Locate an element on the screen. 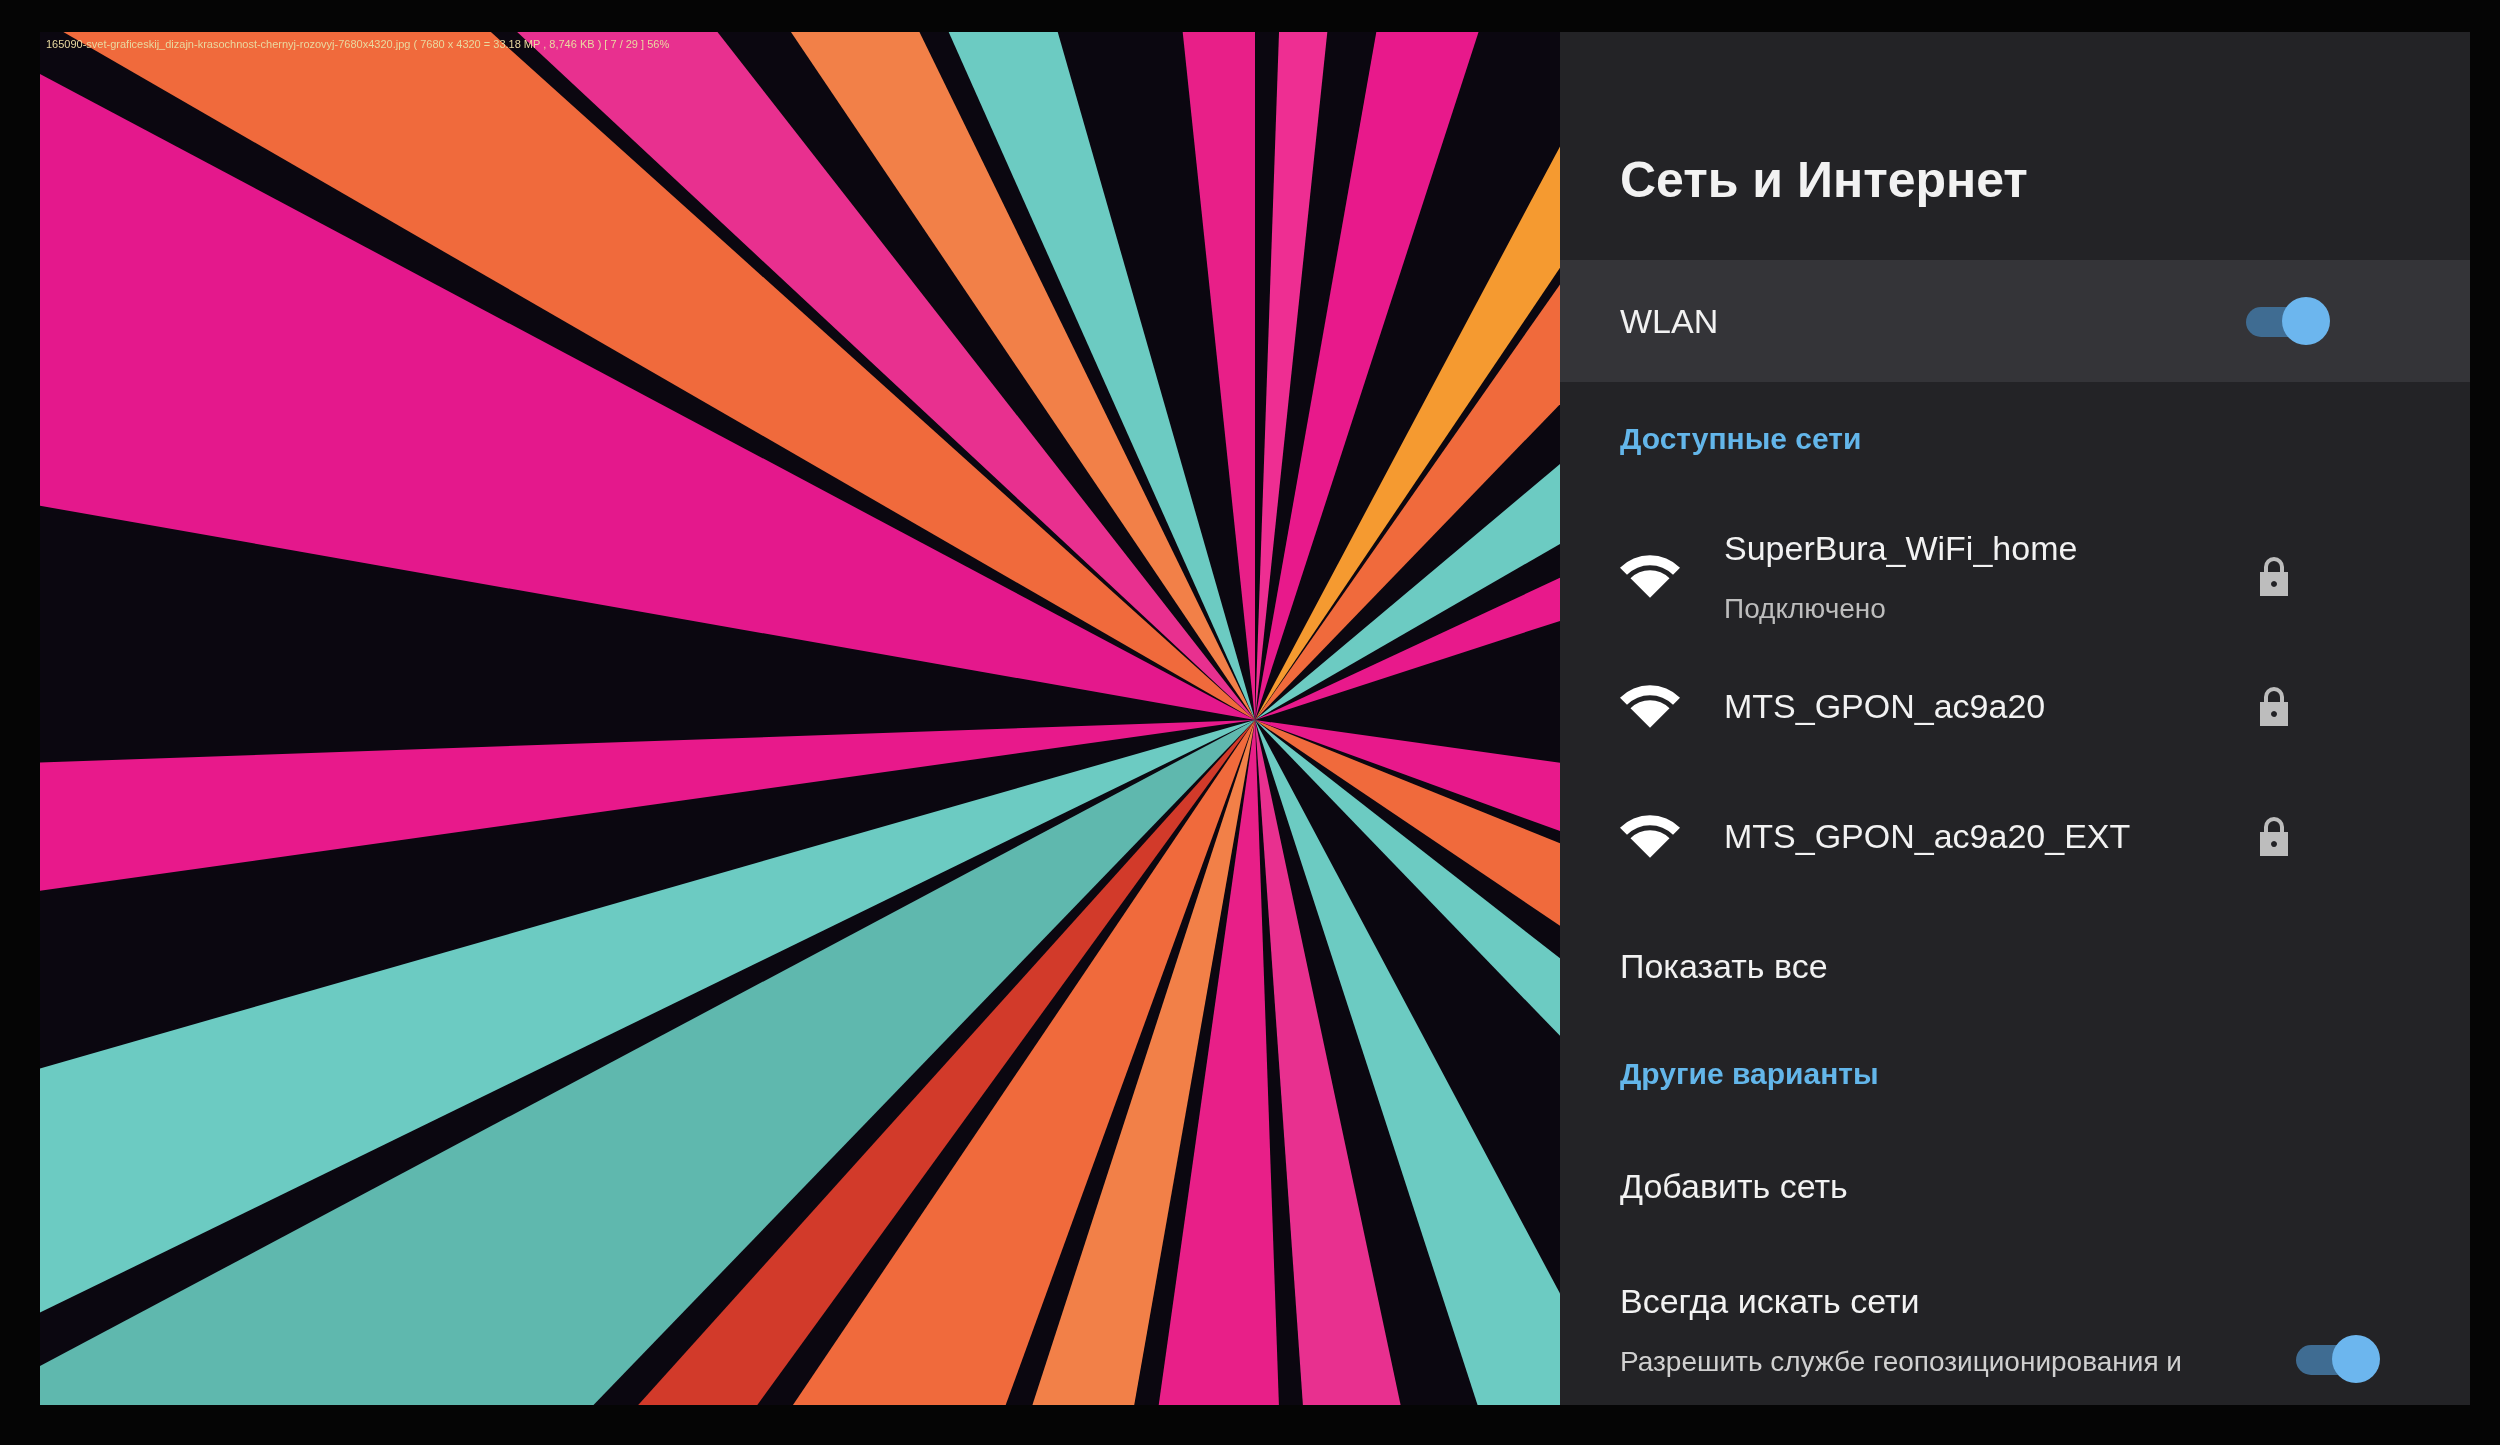  network-item: MTS_GPON_ac9a20_EXT is located at coordinates (2015, 836).